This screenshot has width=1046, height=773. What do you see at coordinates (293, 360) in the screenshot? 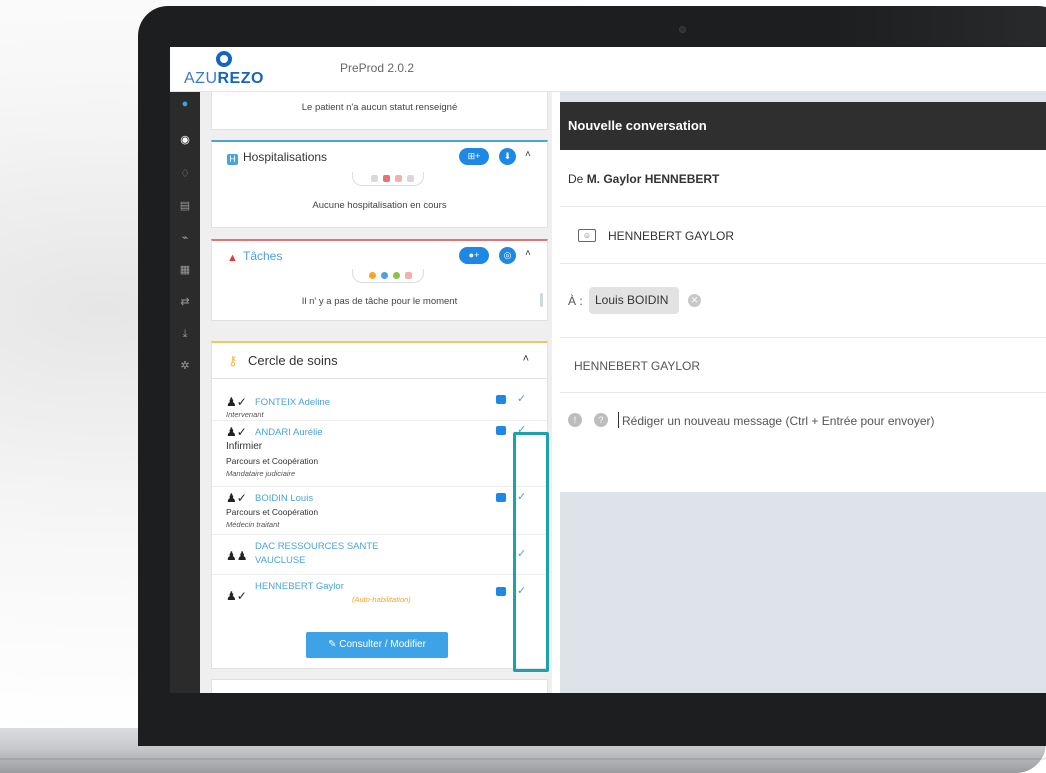
I see `cercle-title: Cercle de soins` at bounding box center [293, 360].